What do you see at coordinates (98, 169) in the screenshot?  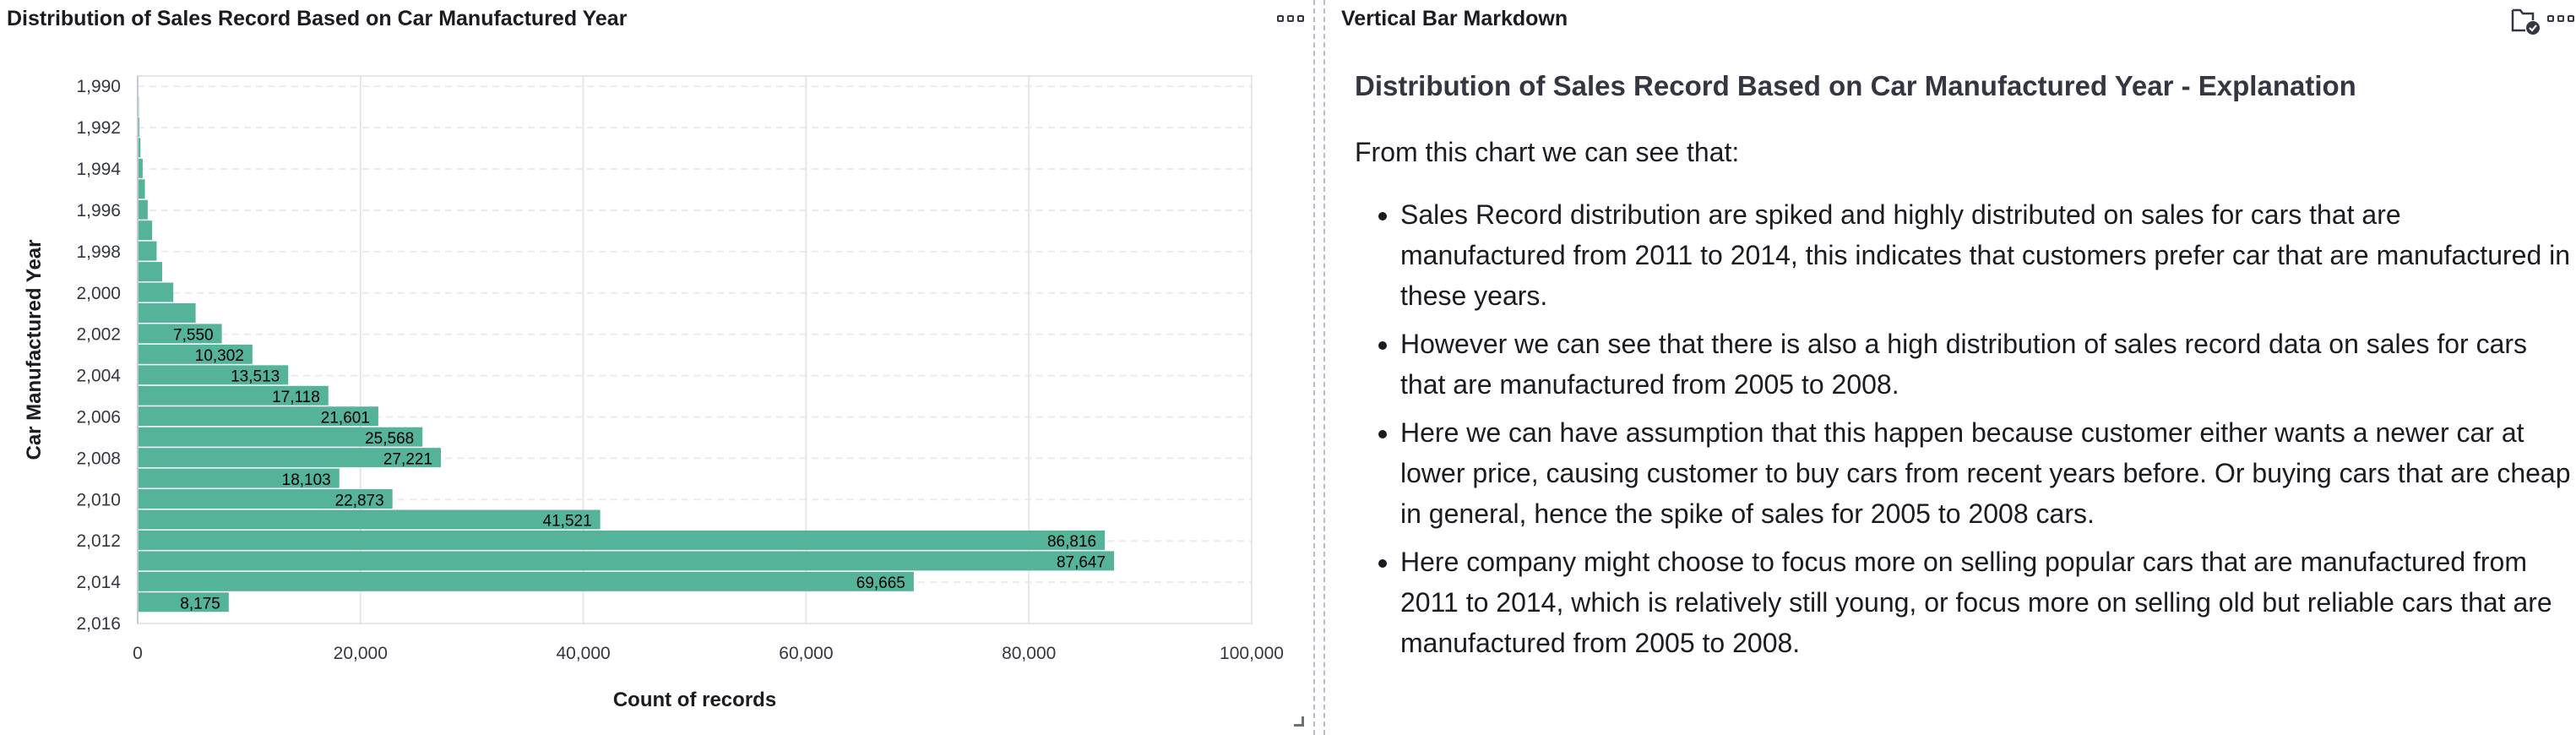 I see `y-tick-label: 1,994` at bounding box center [98, 169].